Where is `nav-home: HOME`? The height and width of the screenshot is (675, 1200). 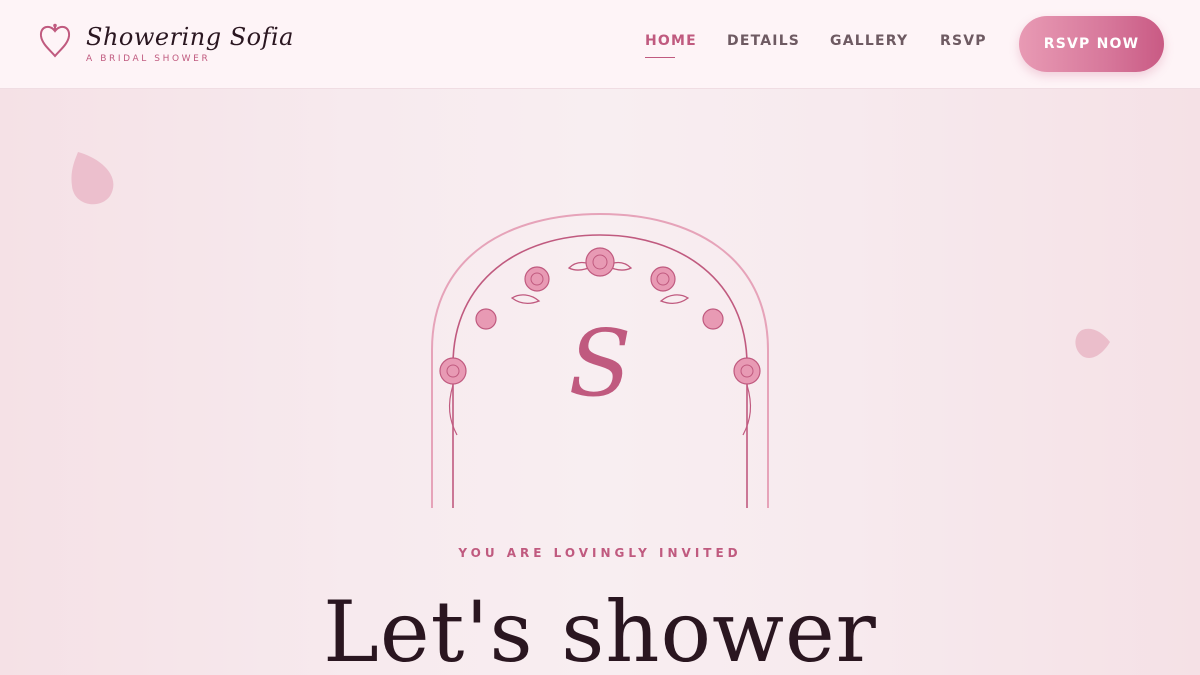 nav-home: HOME is located at coordinates (671, 45).